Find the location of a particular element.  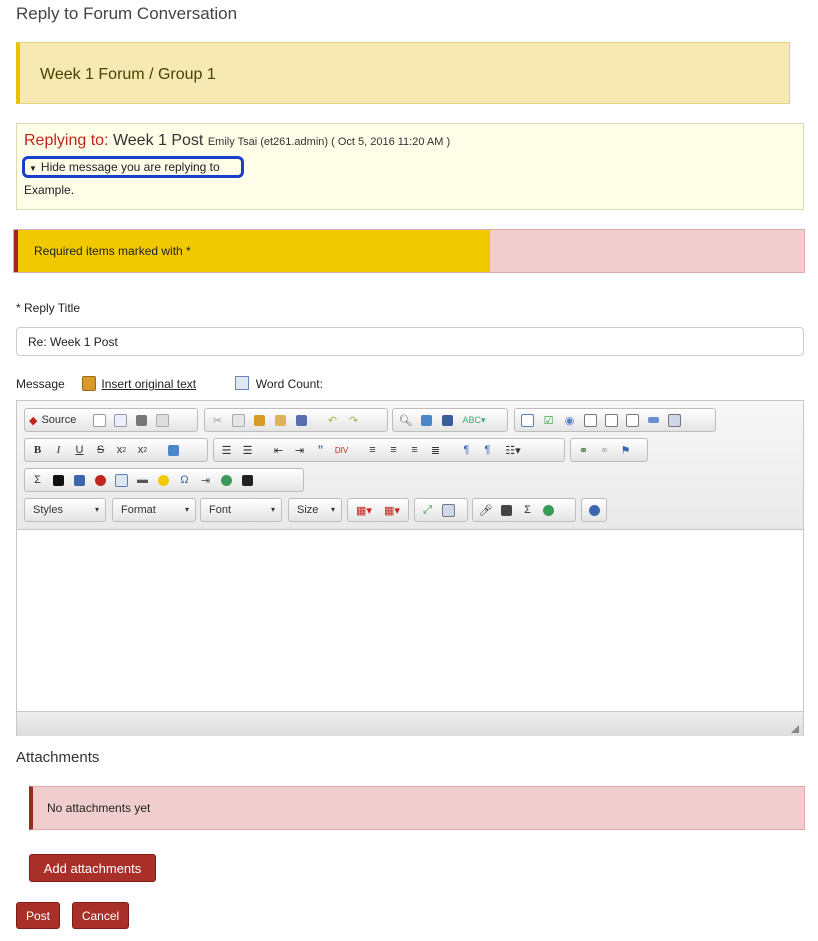

styles-dropdown-label: Styles is located at coordinates (48, 510).